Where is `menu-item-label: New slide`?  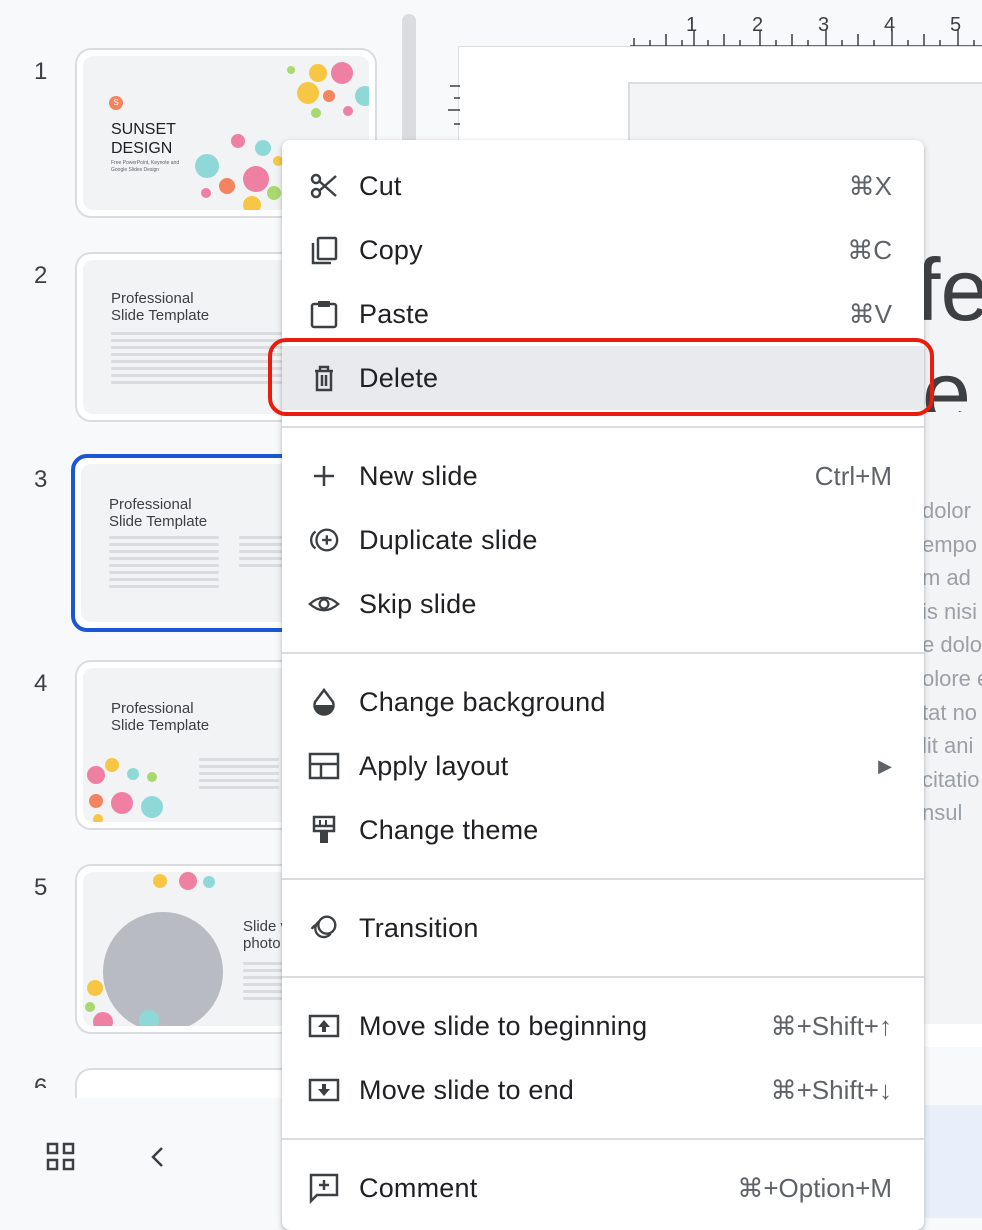
menu-item-label: New slide is located at coordinates (418, 475).